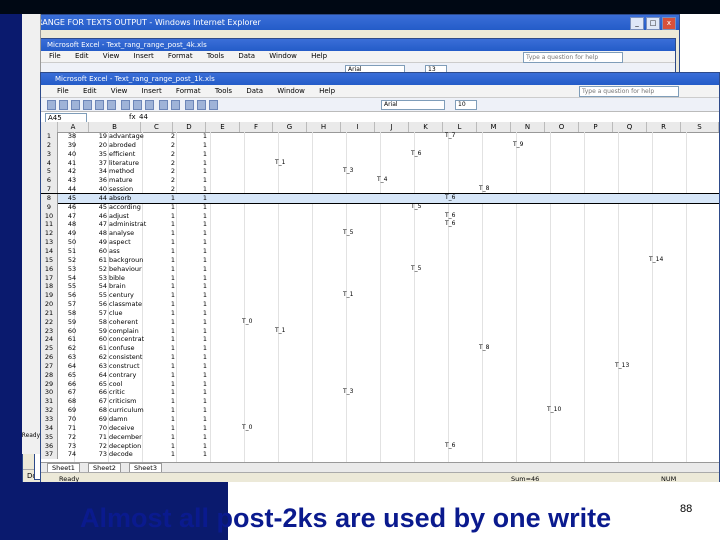 The image size is (720, 540). Describe the element at coordinates (380, 189) in the screenshot. I see `table-row: 7 44 40 session 2 1 T_8` at that location.